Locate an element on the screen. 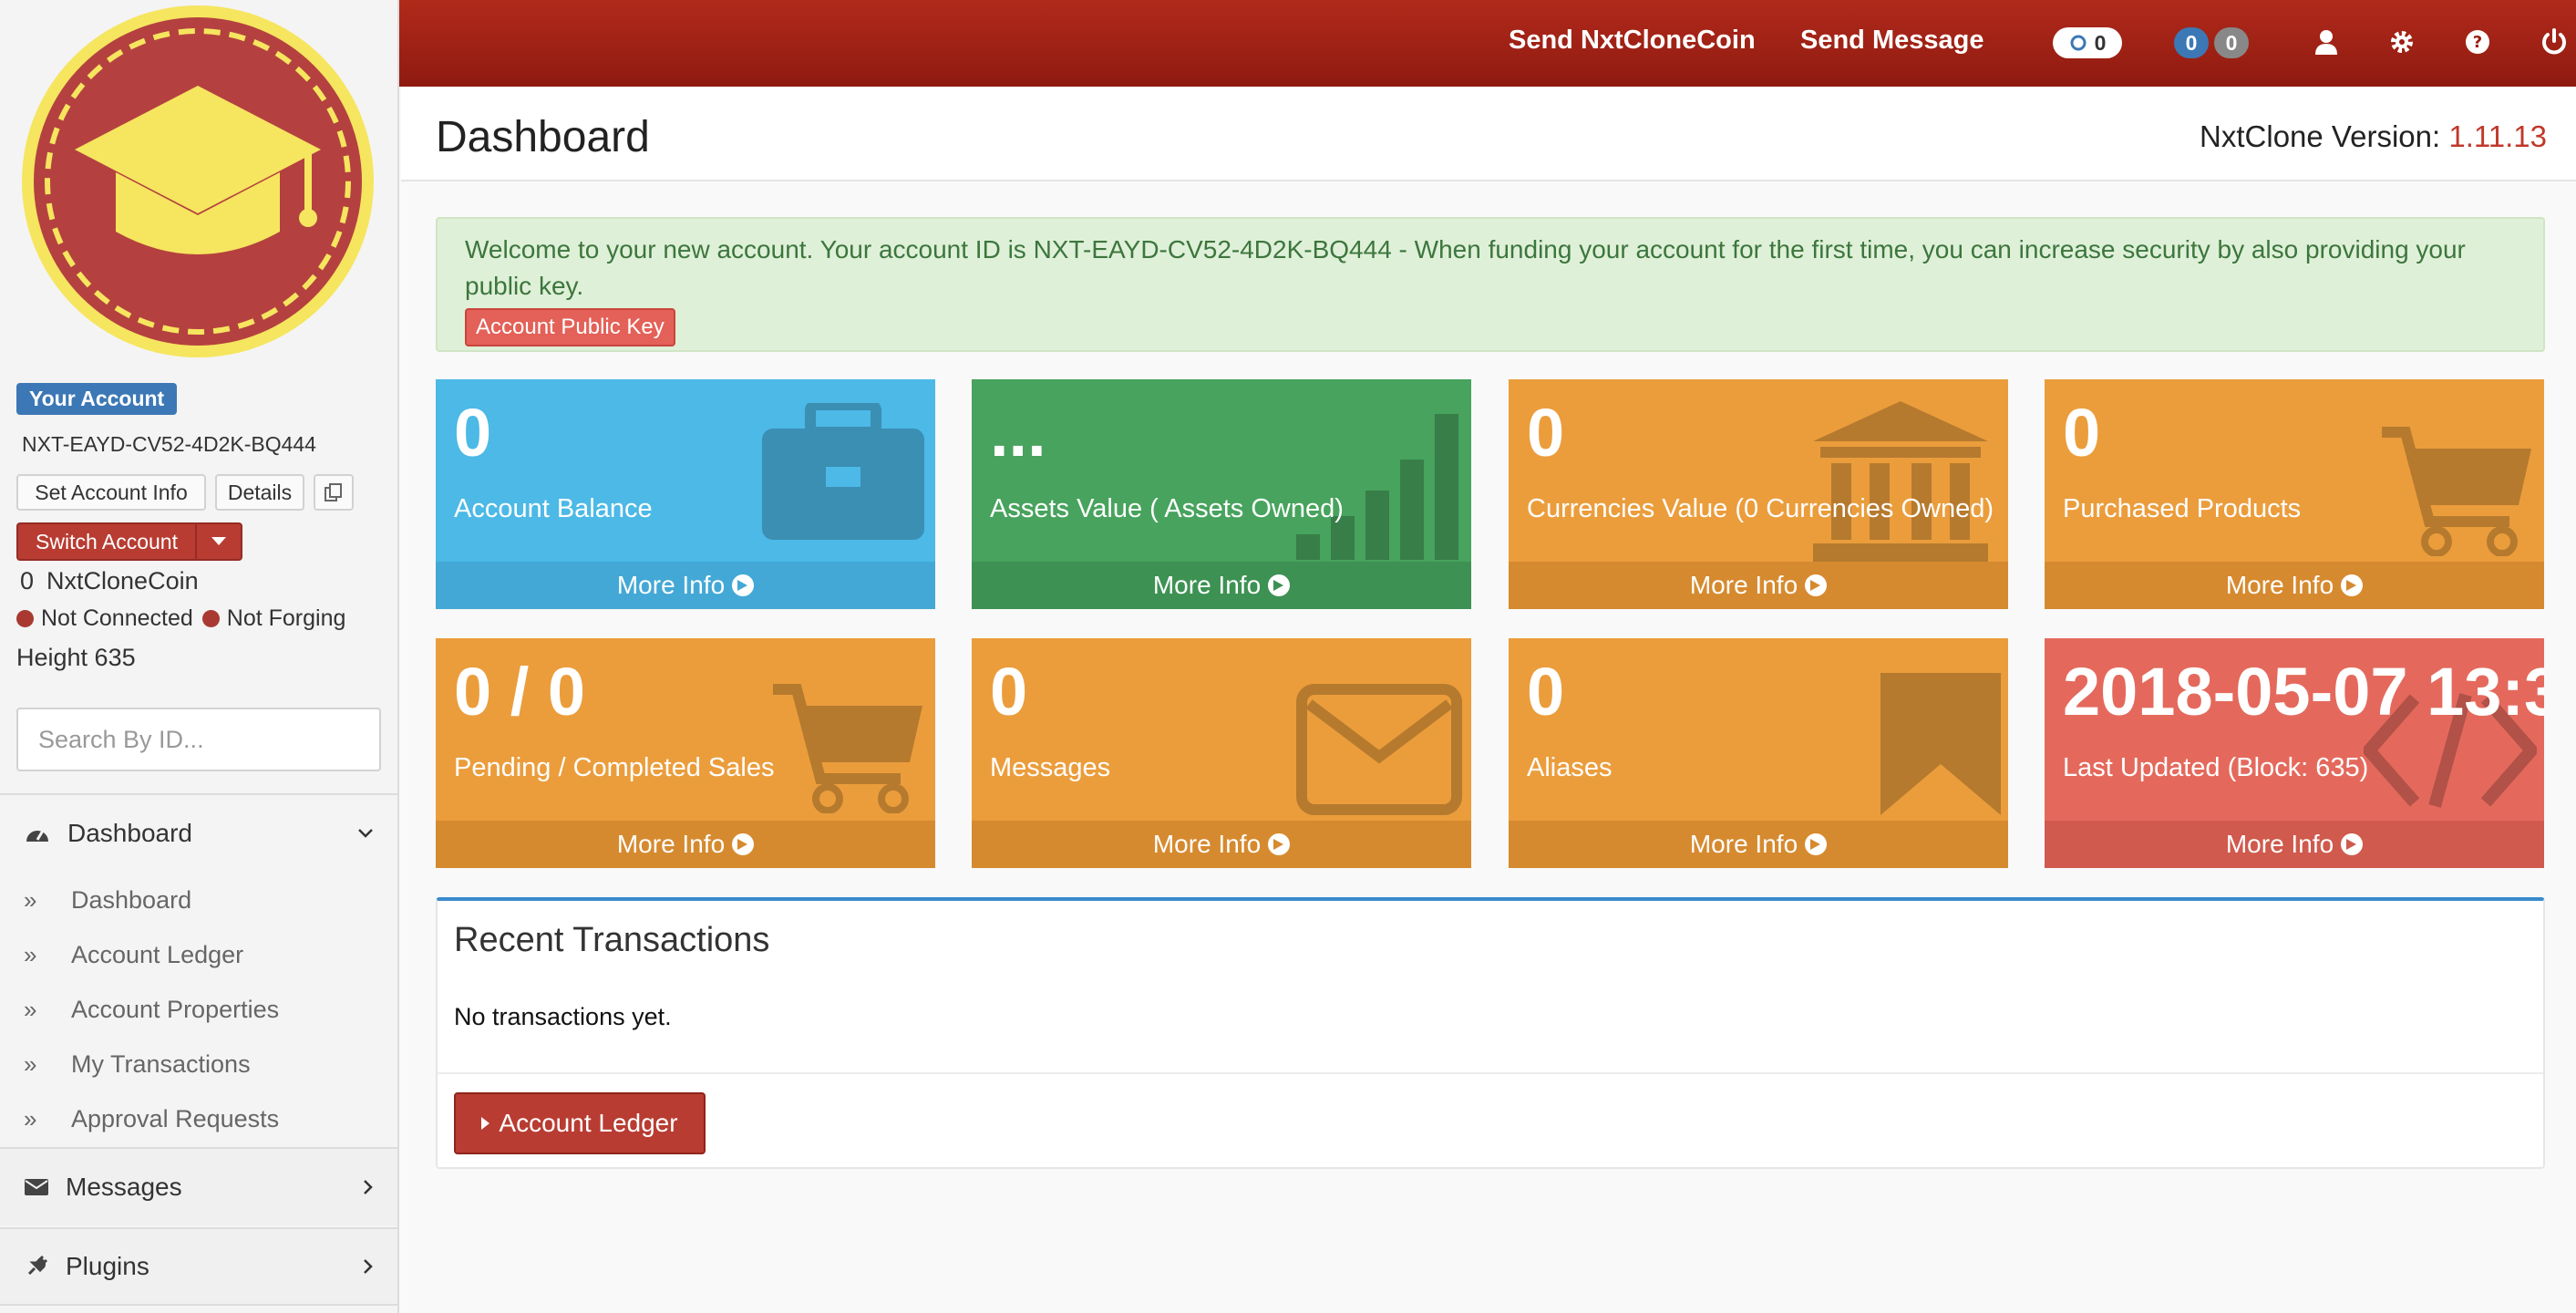 The width and height of the screenshot is (2576, 1313). tile-caption: Currencies Value (0 Currencies Owned) is located at coordinates (1760, 508).